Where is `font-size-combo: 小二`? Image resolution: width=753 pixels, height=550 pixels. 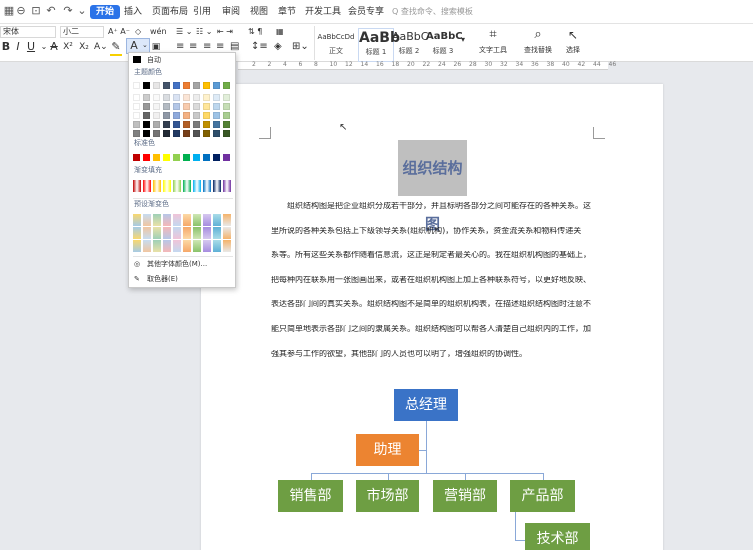
font-size-combo: 小二 is located at coordinates (82, 32).